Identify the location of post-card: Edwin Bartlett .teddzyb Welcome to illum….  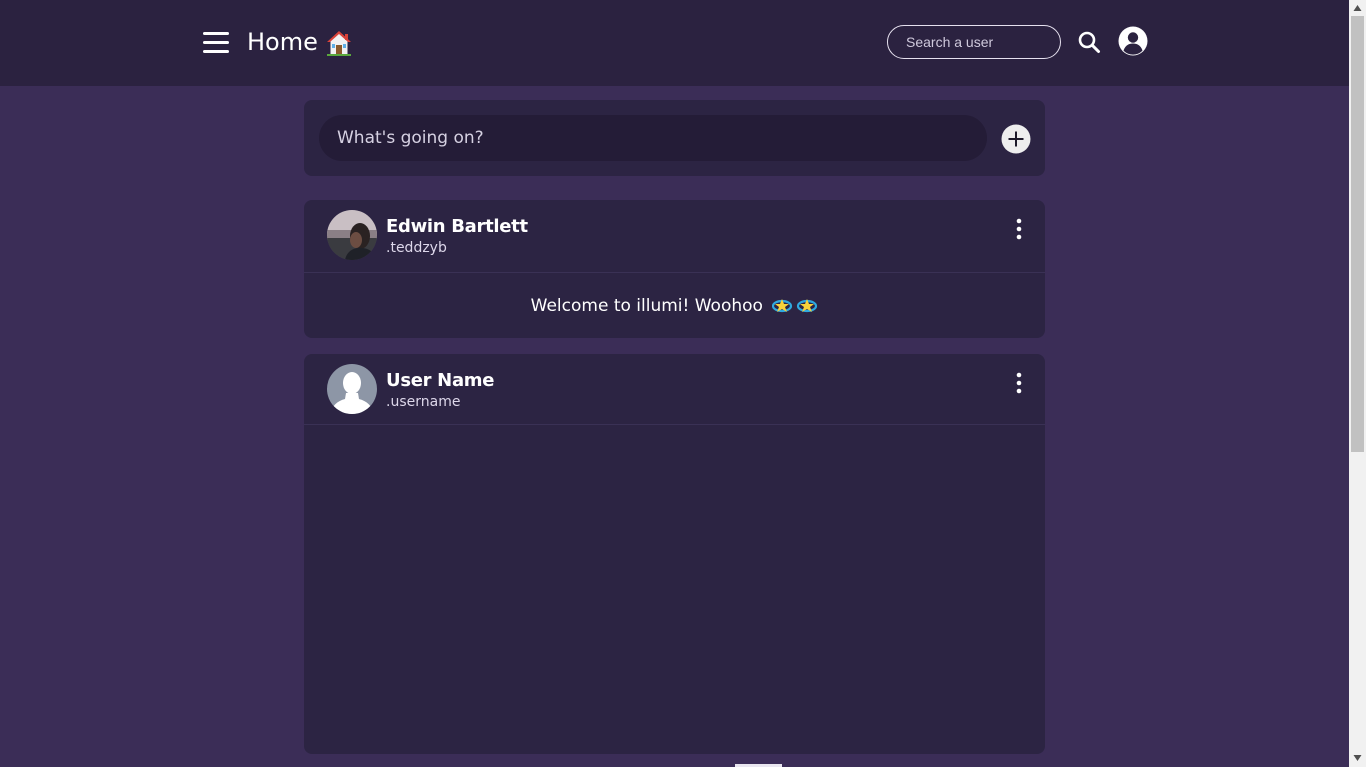
(674, 269).